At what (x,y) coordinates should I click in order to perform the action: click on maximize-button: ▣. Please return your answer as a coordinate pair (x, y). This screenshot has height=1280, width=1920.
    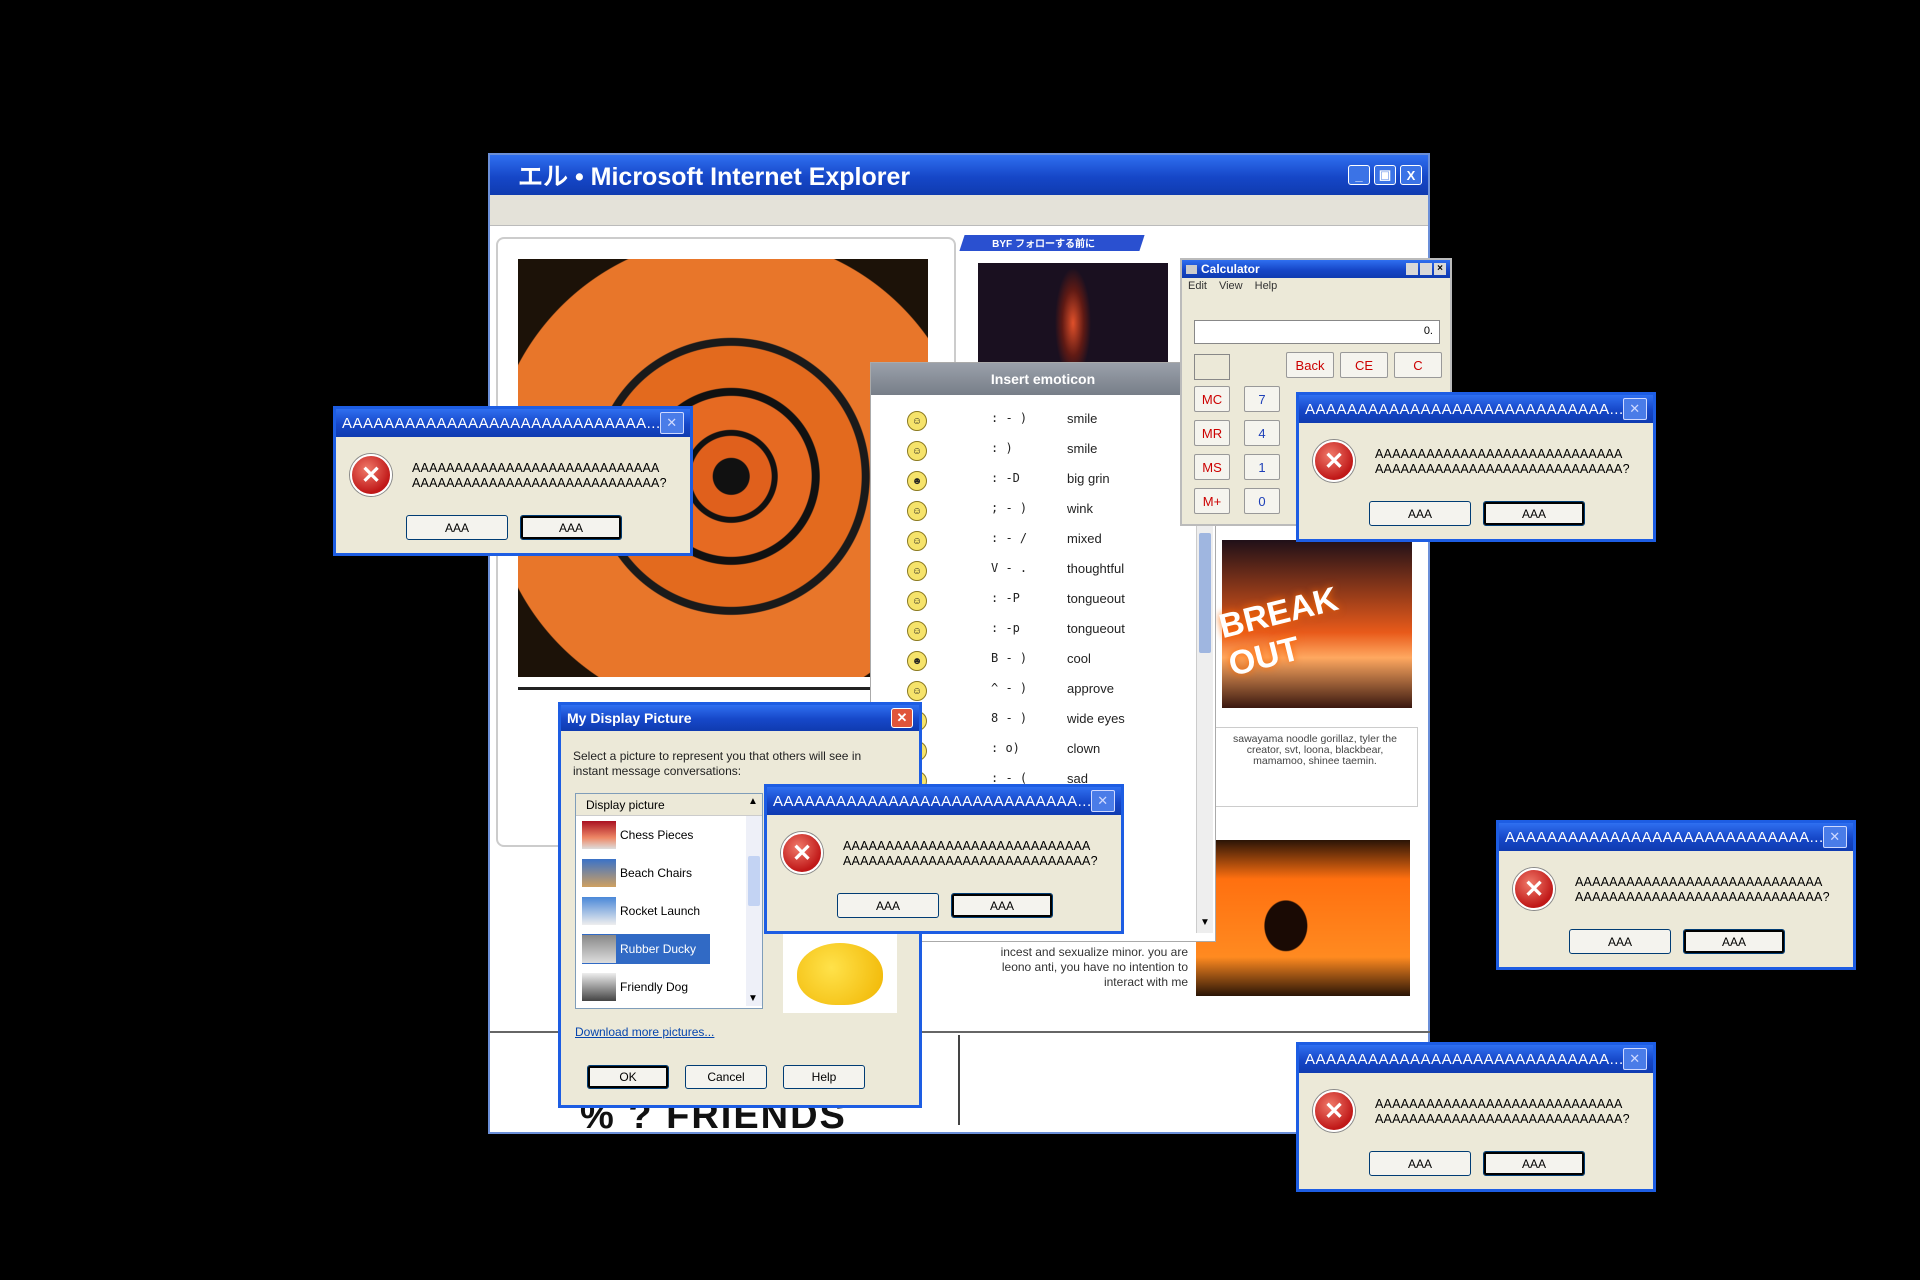
    Looking at the image, I should click on (1385, 175).